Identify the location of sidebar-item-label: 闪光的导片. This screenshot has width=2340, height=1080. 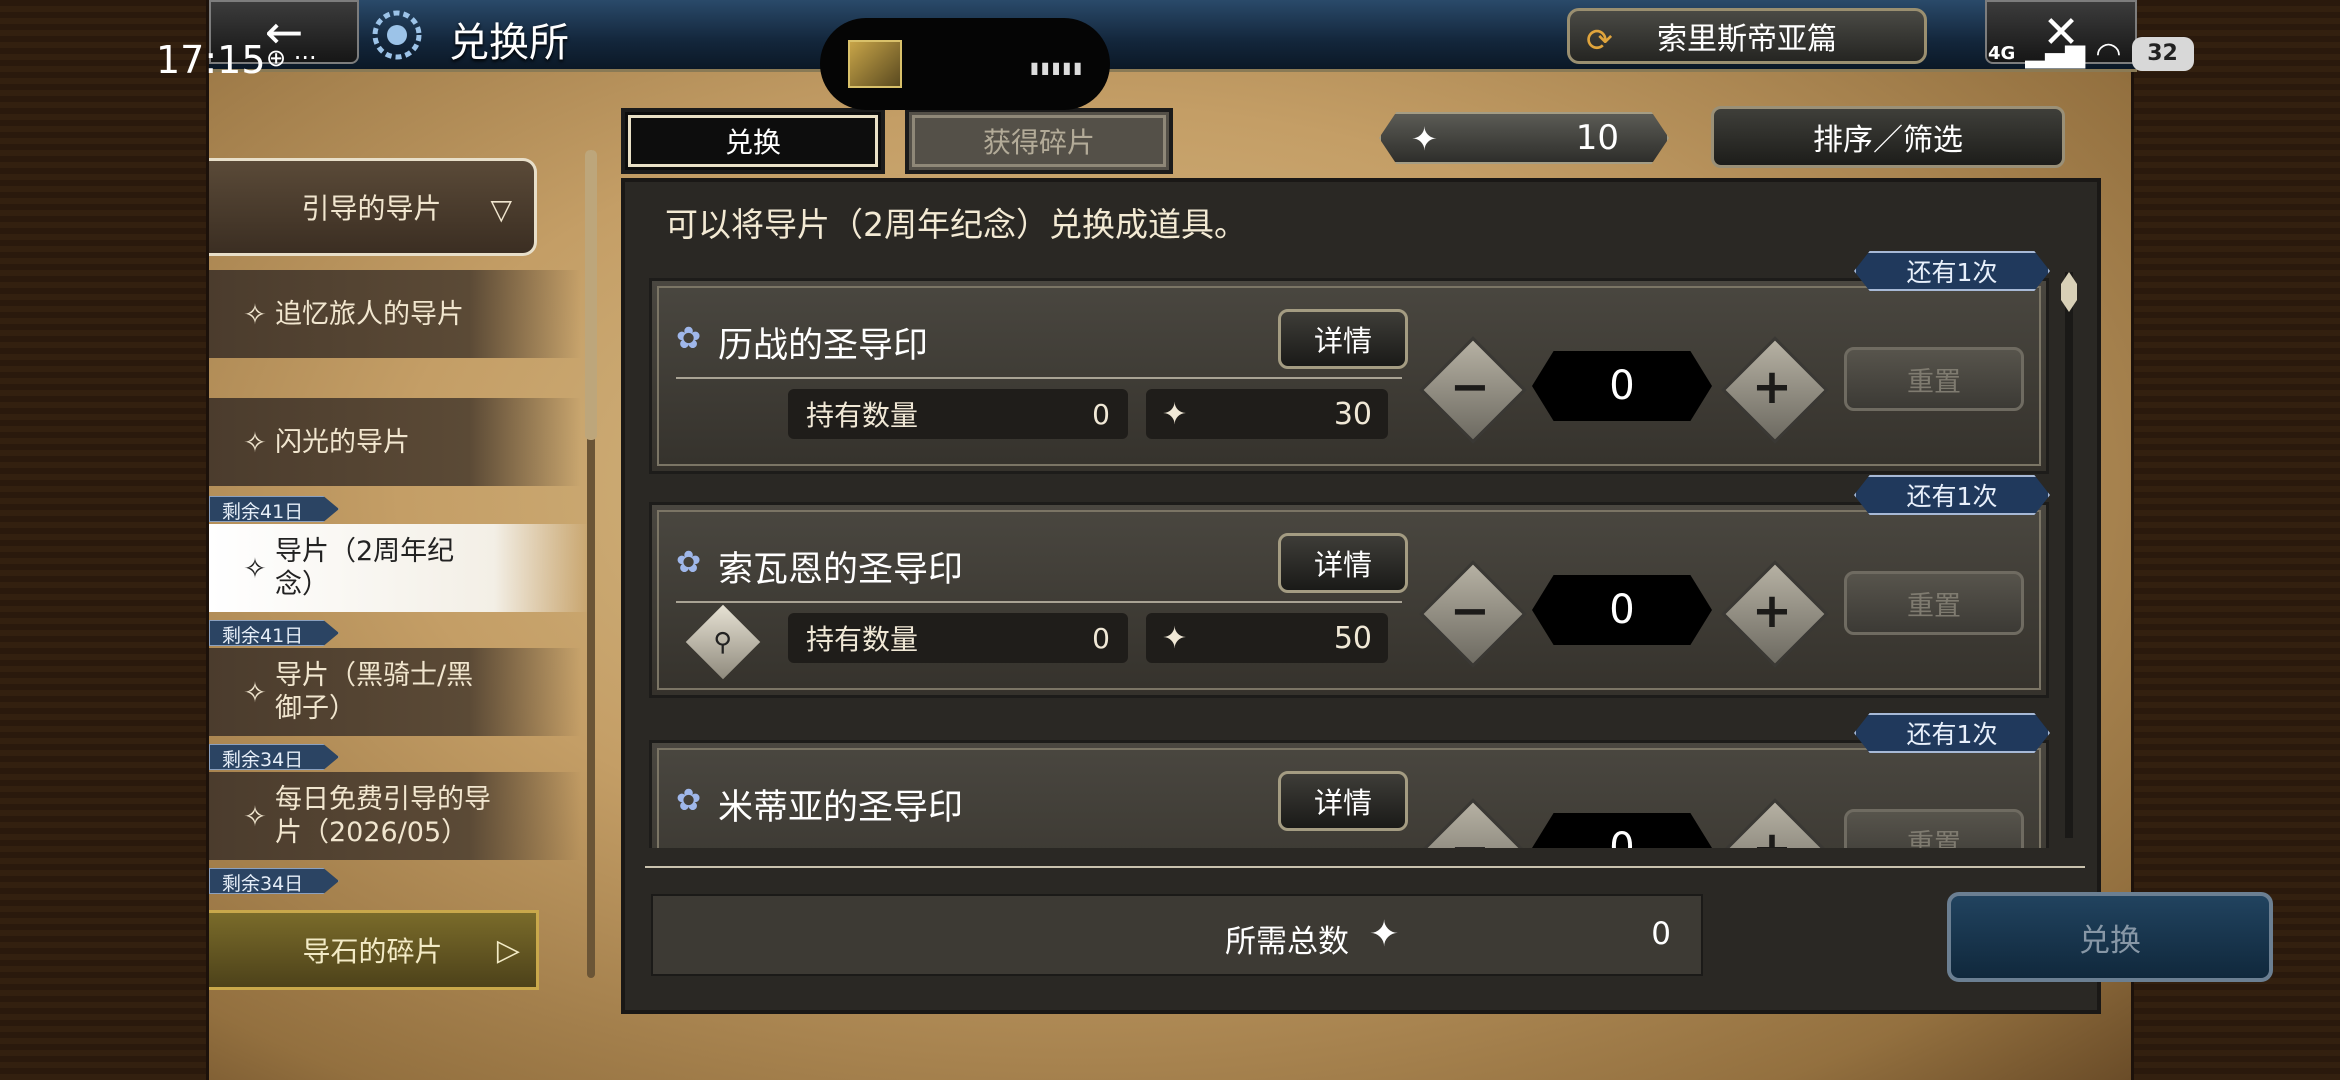
(342, 442).